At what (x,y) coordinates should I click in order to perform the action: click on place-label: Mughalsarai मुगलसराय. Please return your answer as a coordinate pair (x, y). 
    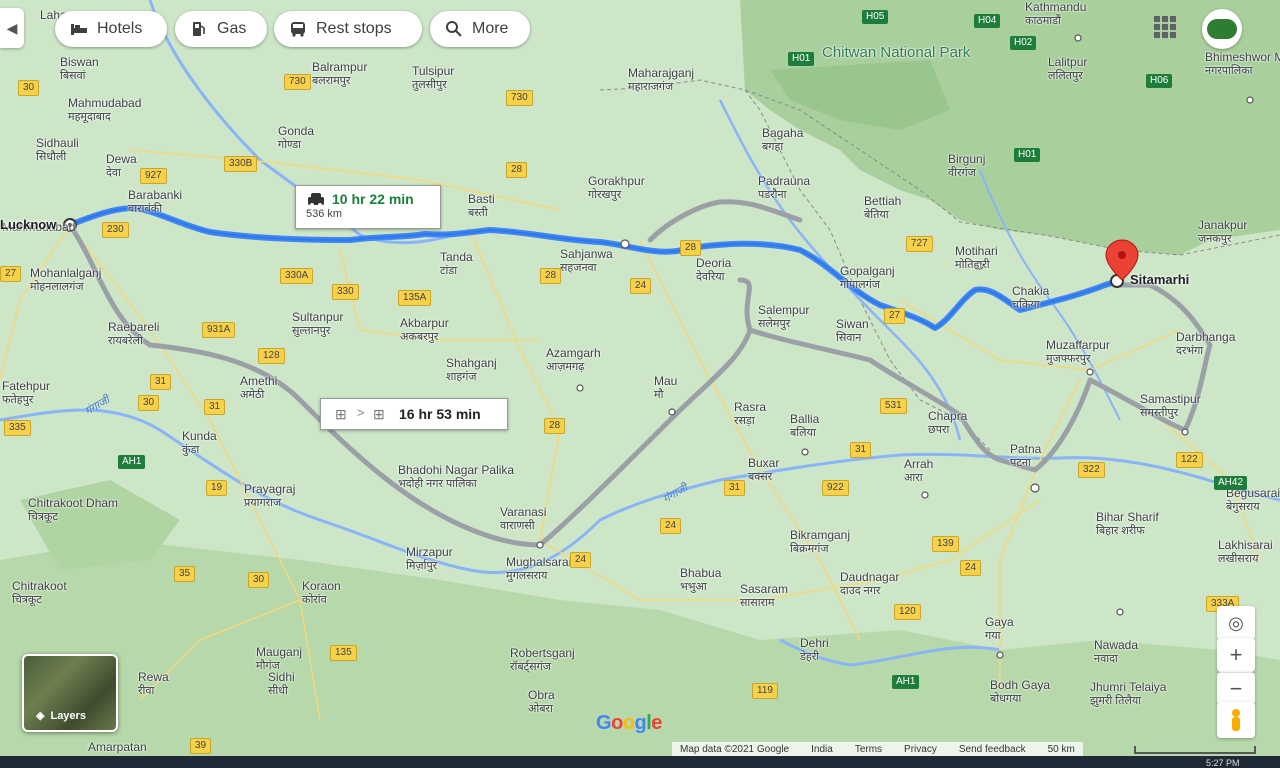
    Looking at the image, I should click on (538, 569).